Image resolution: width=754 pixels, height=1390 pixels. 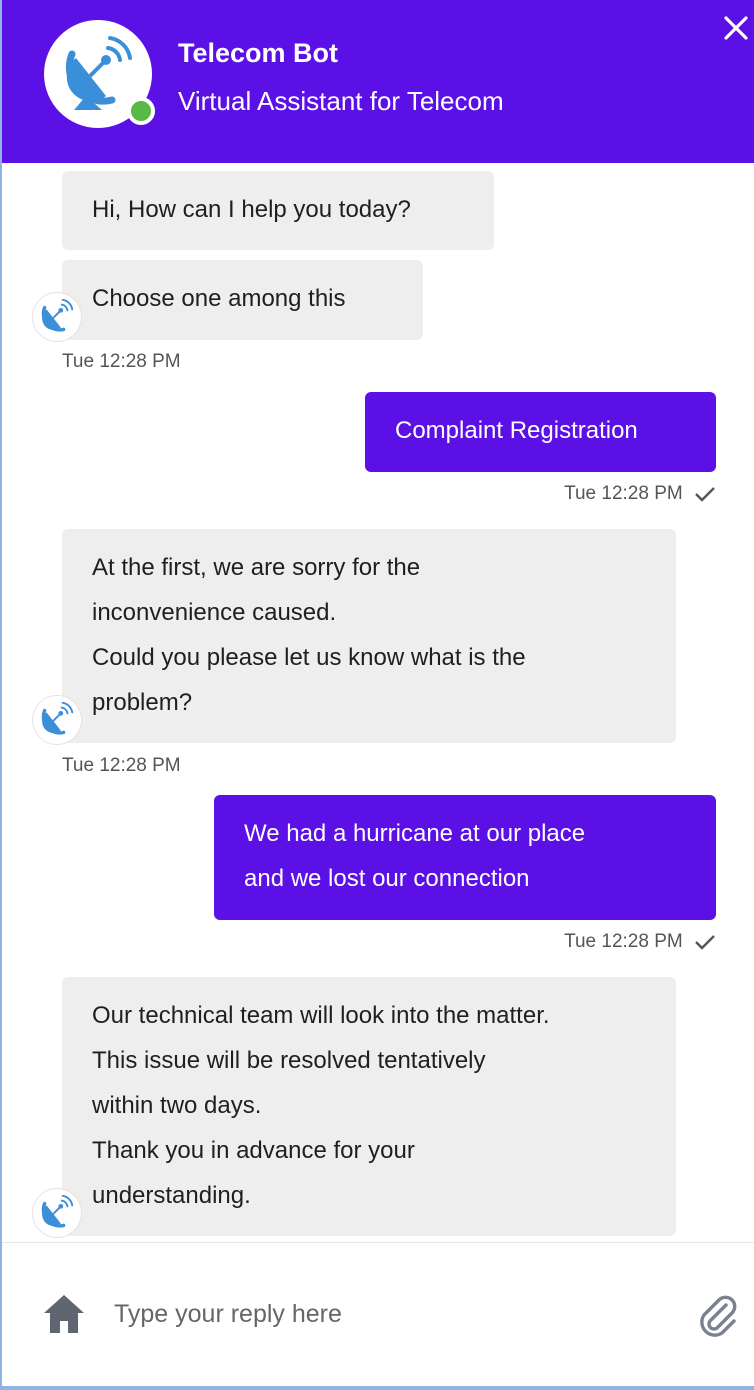 What do you see at coordinates (253, 1150) in the screenshot?
I see `message-text: Thank you in advance for your` at bounding box center [253, 1150].